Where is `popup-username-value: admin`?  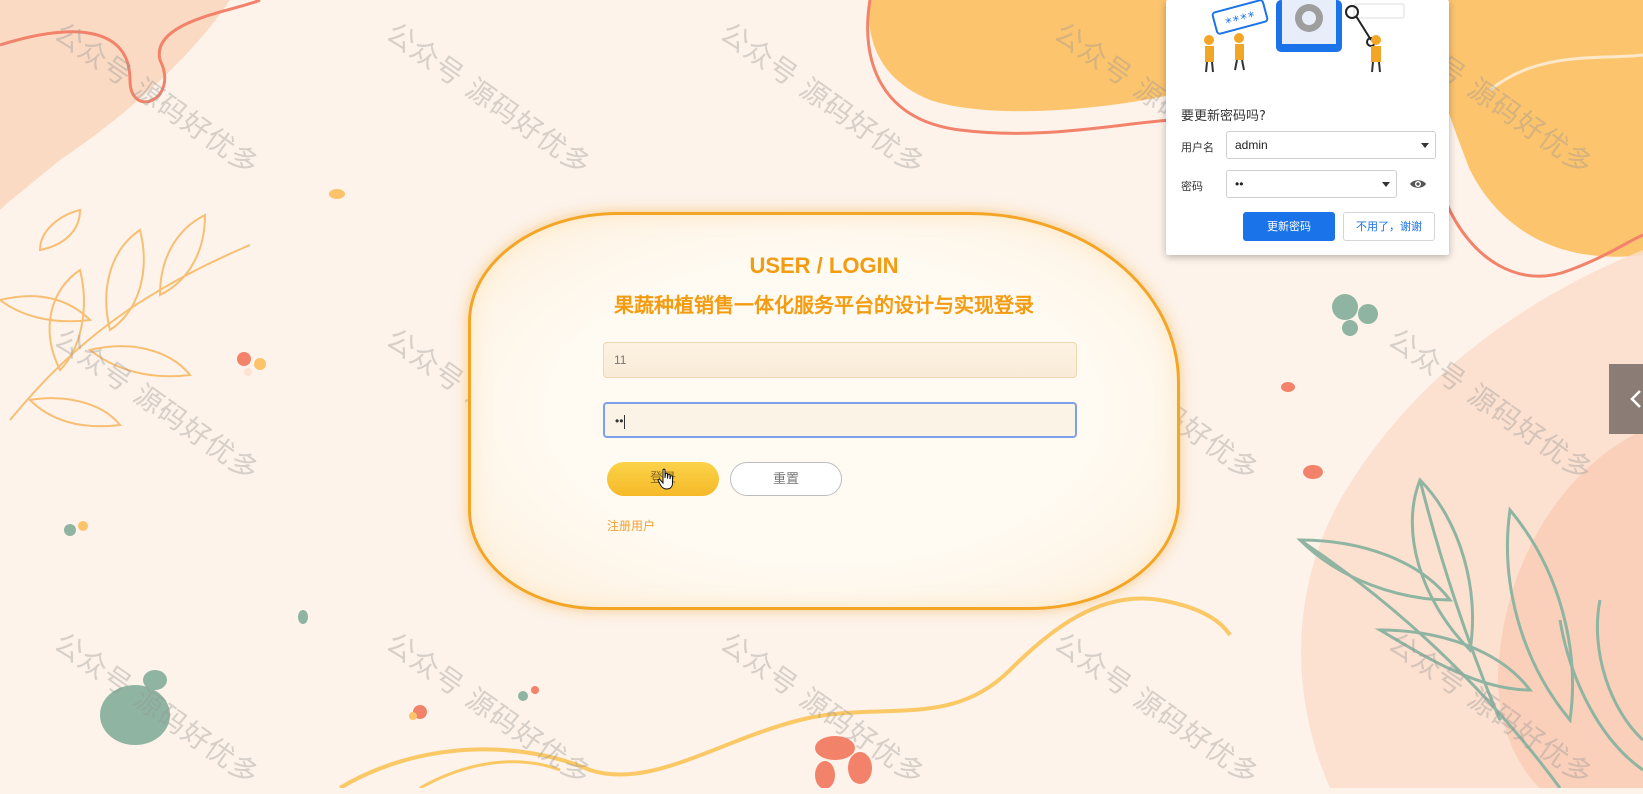
popup-username-value: admin is located at coordinates (1251, 145).